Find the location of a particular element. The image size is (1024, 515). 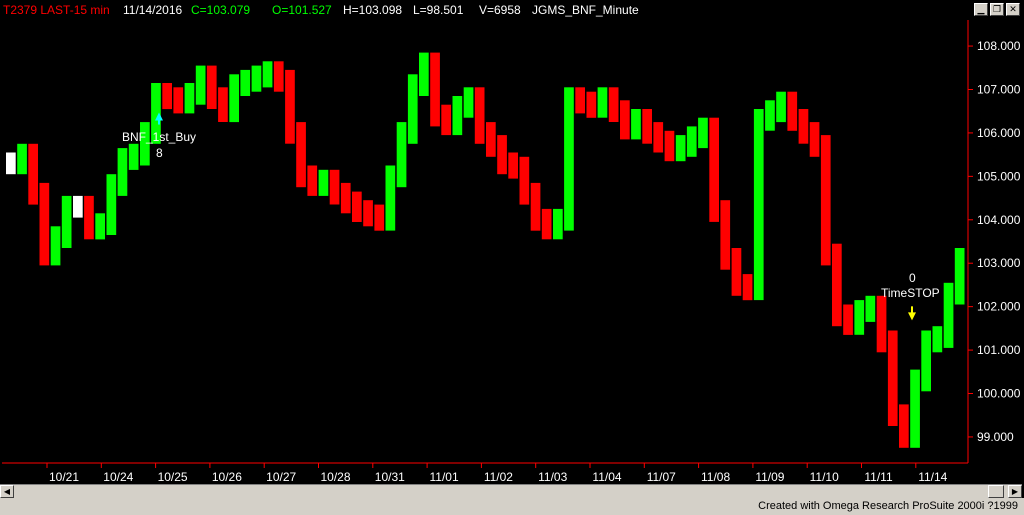

y-tick-label: 106.000 is located at coordinates (999, 133).